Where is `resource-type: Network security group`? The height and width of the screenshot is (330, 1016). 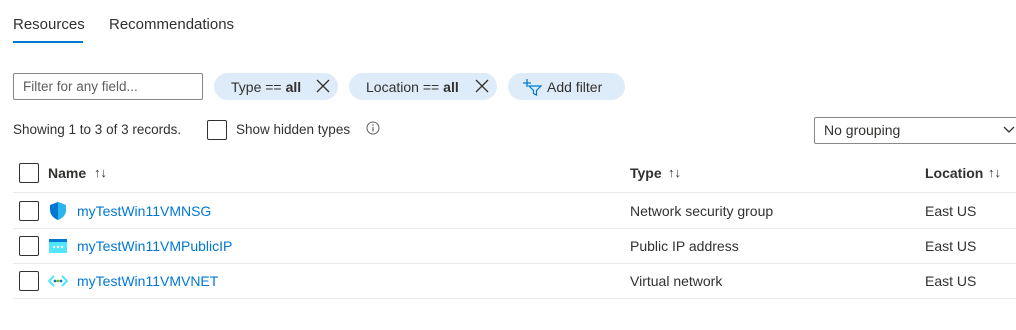
resource-type: Network security group is located at coordinates (702, 211).